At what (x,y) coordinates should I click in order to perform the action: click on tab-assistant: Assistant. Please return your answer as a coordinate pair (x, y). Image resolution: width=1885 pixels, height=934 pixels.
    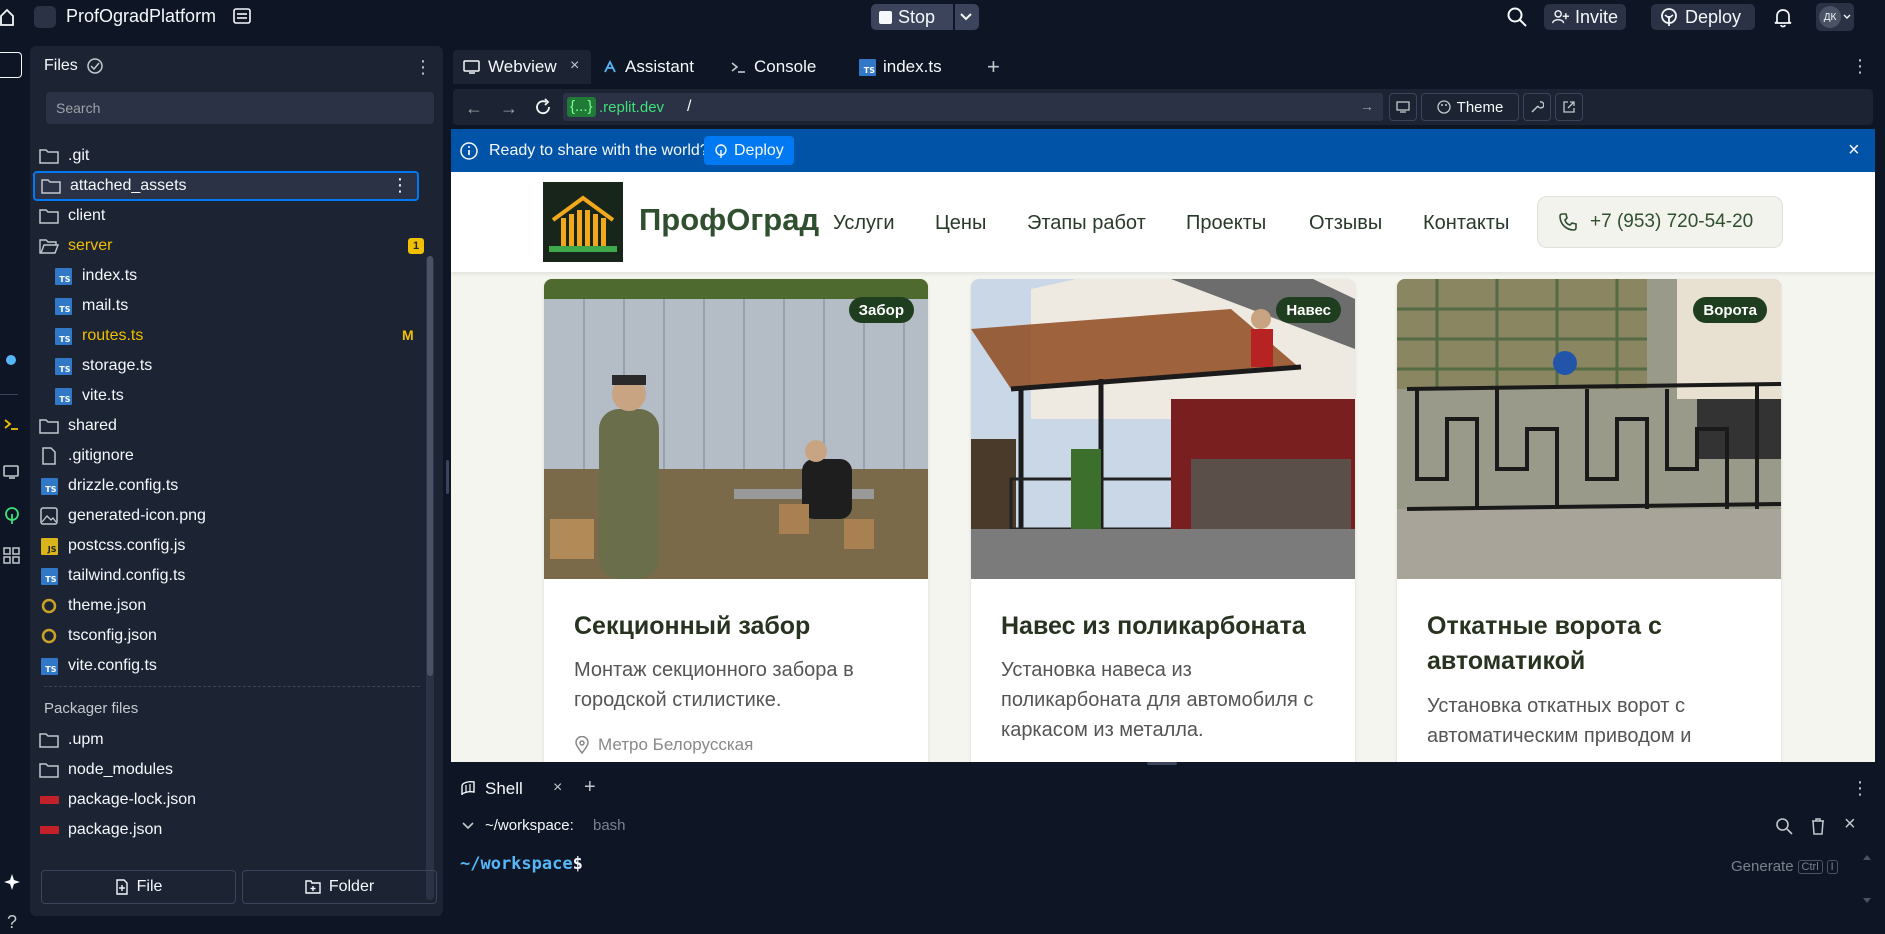
    Looking at the image, I should click on (654, 67).